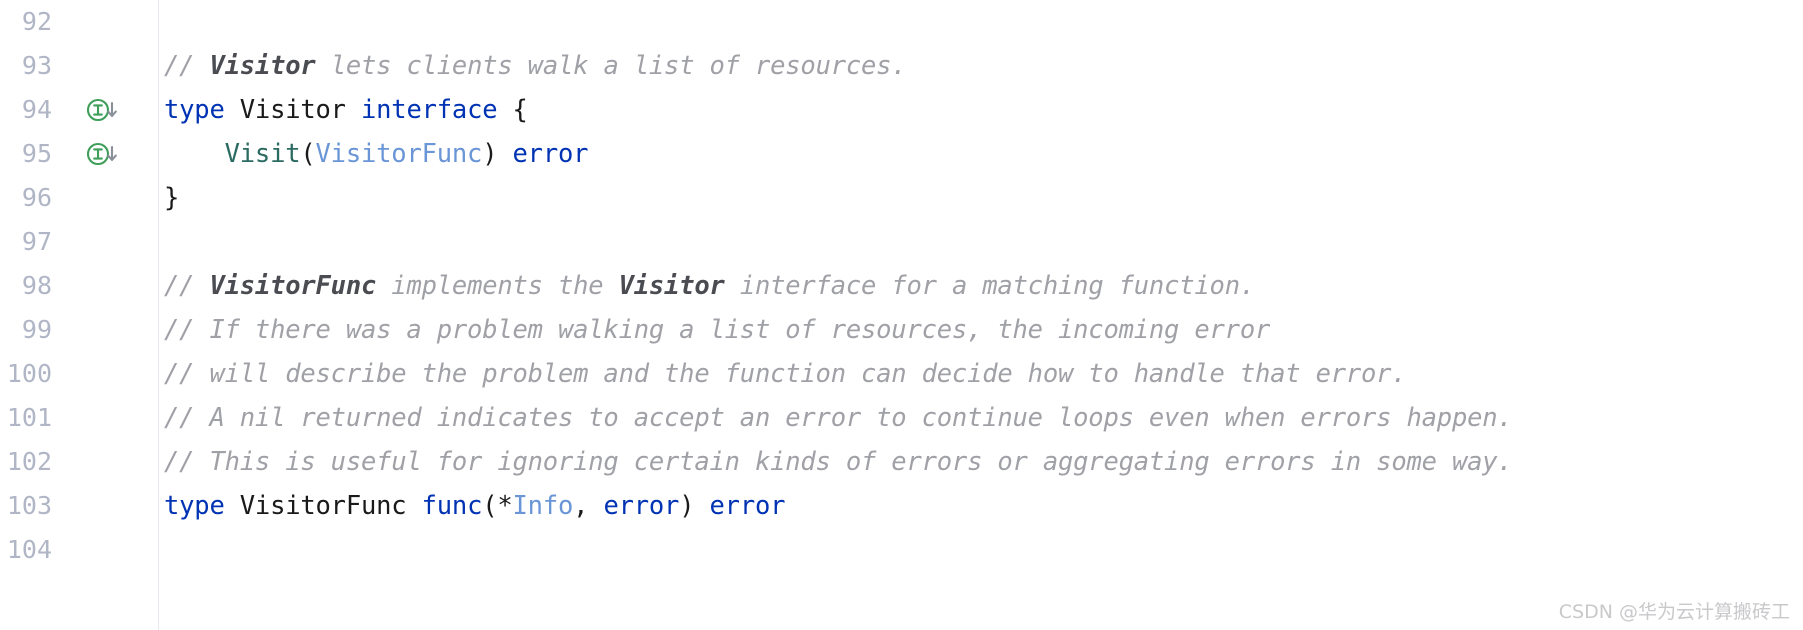  I want to click on code-token: }, so click(172, 198).